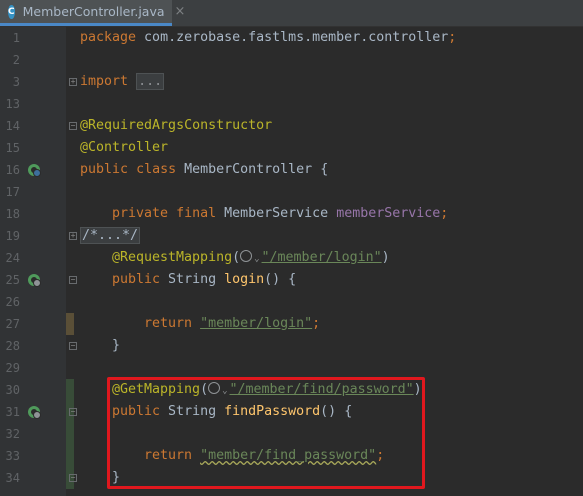  I want to click on line-number: 19, so click(12, 236).